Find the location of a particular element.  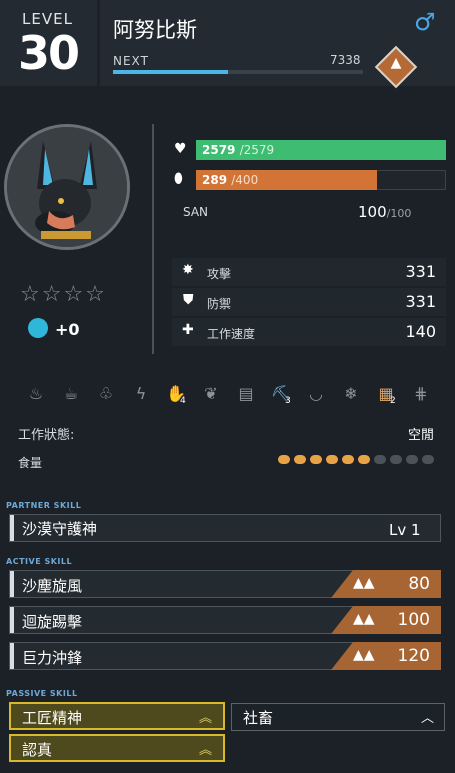

active-skill-name: 沙塵旋風 is located at coordinates (52, 586).